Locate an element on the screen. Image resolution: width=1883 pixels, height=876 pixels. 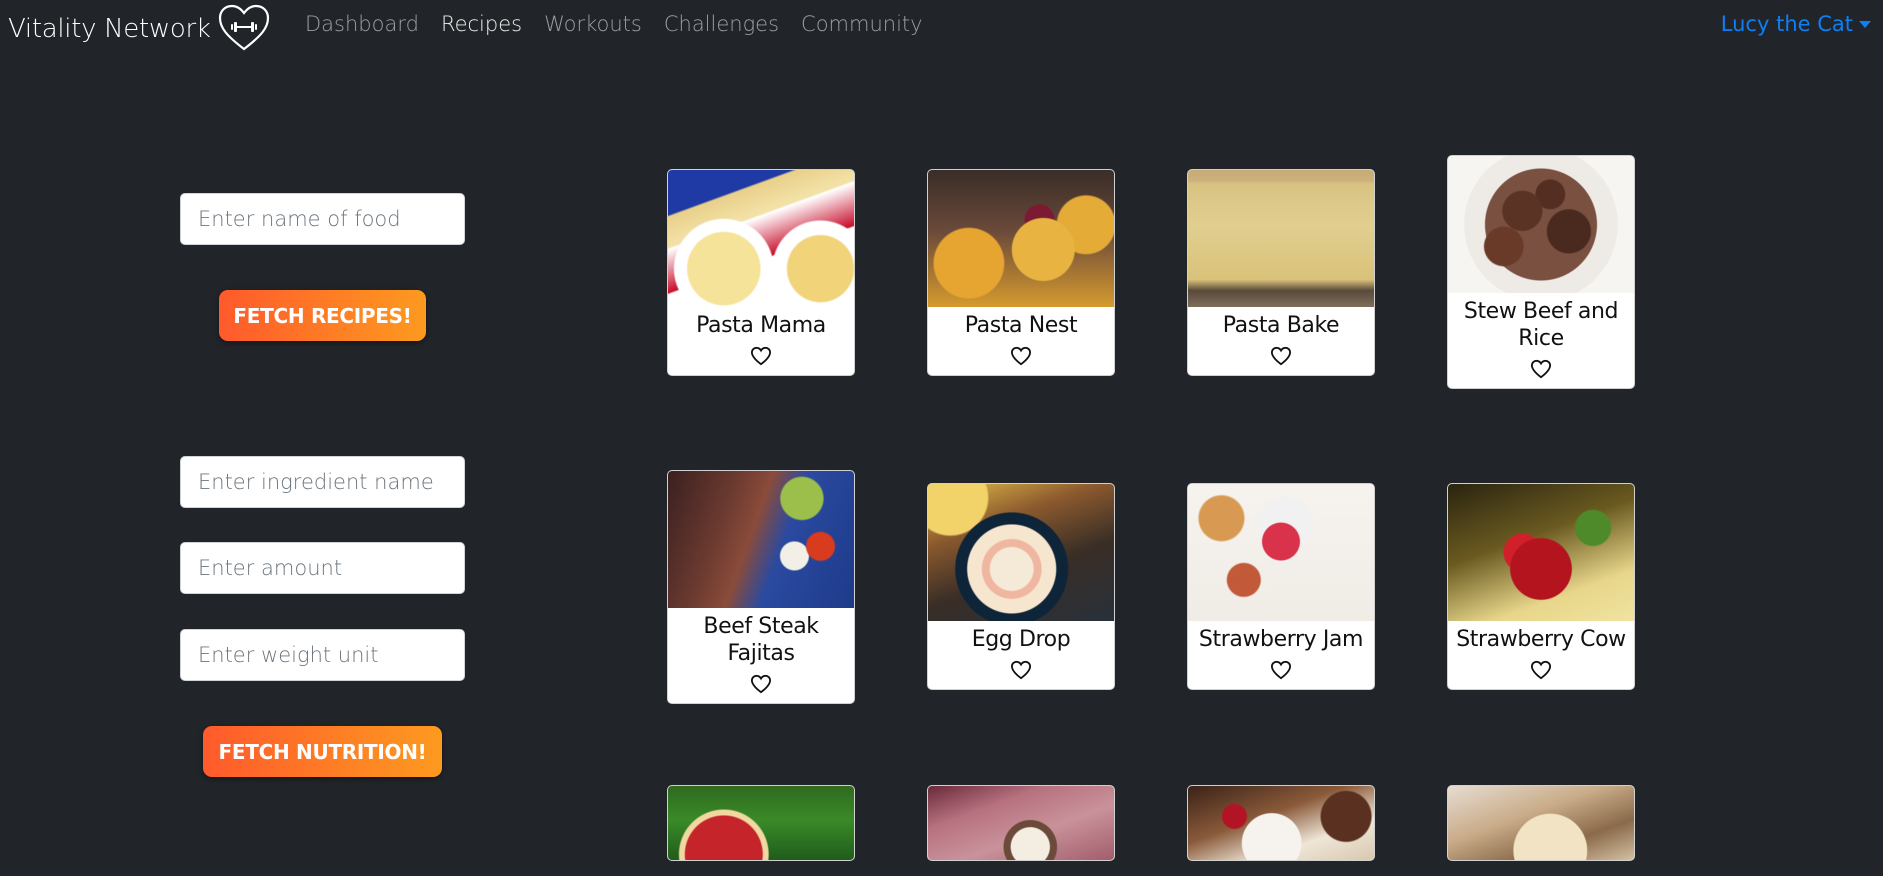
recipe-title: Strawberry Cow is located at coordinates (1541, 639).